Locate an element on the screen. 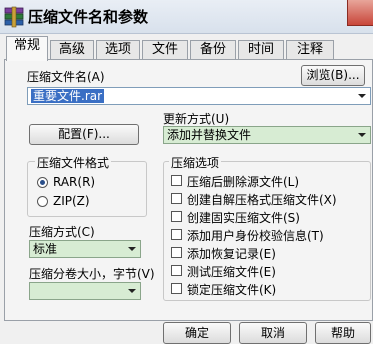  radio-zip-label: ZIP(Z) is located at coordinates (71, 201).